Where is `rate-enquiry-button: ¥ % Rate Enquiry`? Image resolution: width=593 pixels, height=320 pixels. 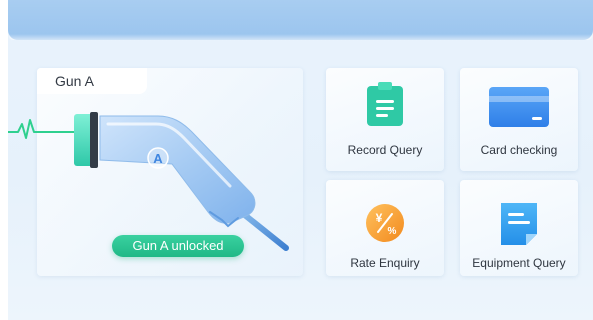
rate-enquiry-button: ¥ % Rate Enquiry is located at coordinates (385, 228).